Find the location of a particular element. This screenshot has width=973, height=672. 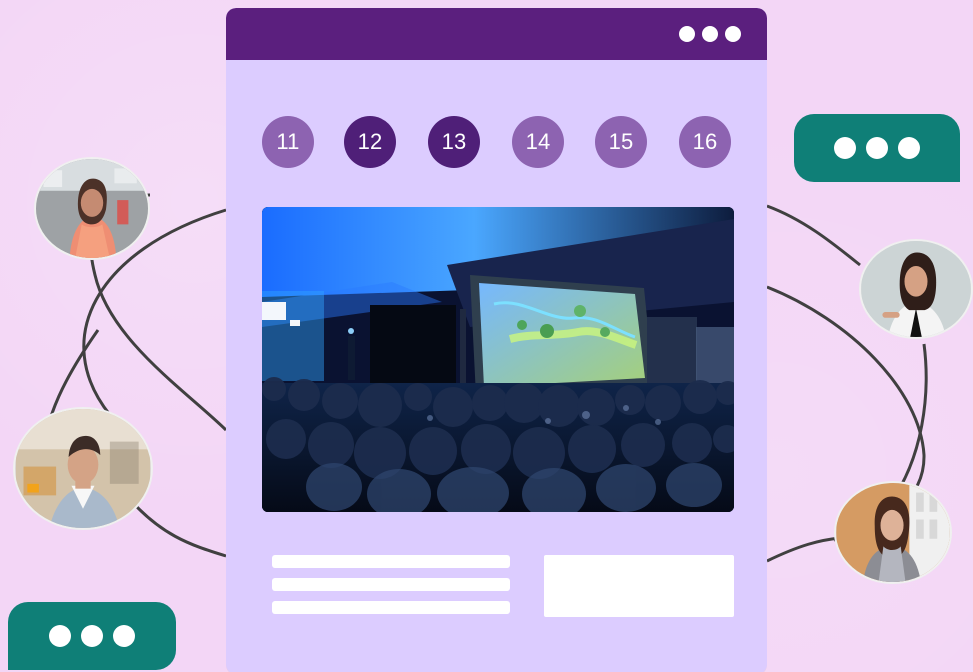

content-placeholder-box is located at coordinates (639, 586).